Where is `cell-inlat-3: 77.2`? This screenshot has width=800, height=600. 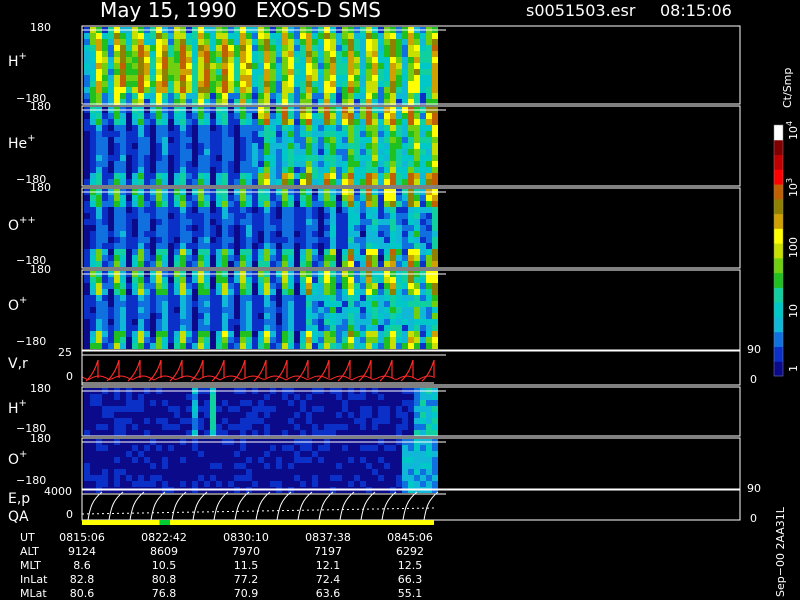
cell-inlat-3: 77.2 is located at coordinates (246, 579).